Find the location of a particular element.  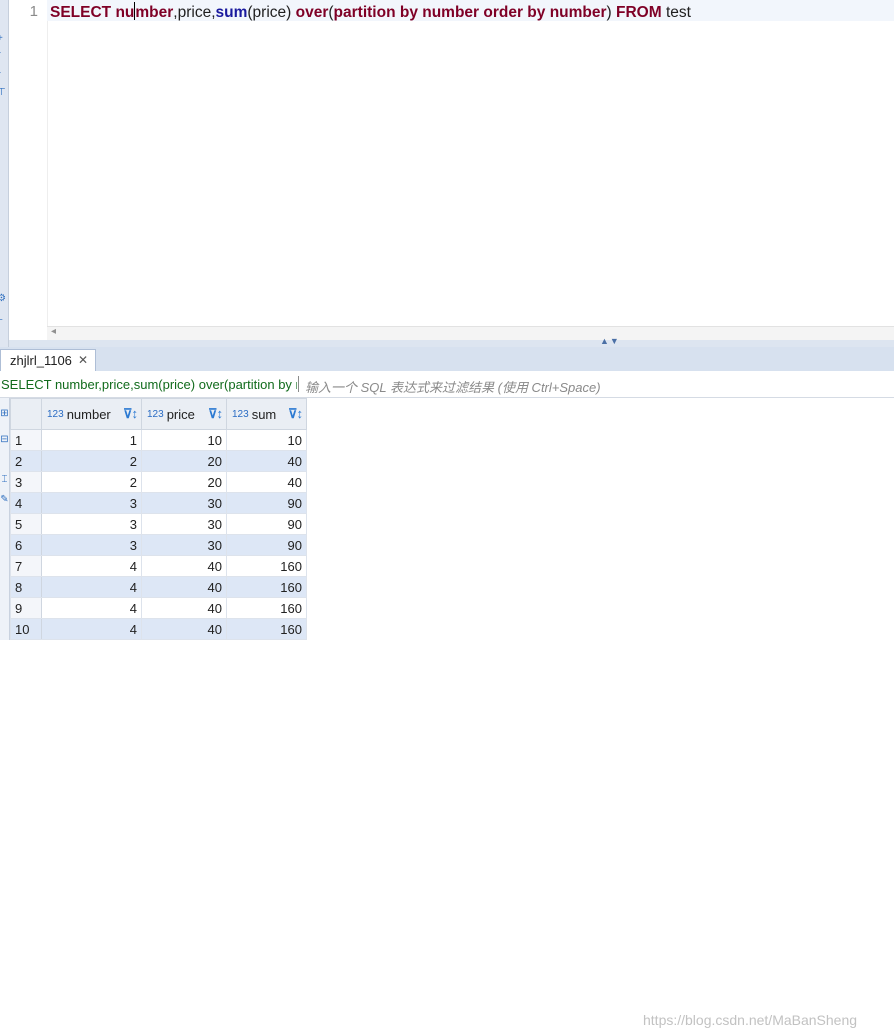

column-header-sum: 123 sum ⊽↕ is located at coordinates (266, 414).